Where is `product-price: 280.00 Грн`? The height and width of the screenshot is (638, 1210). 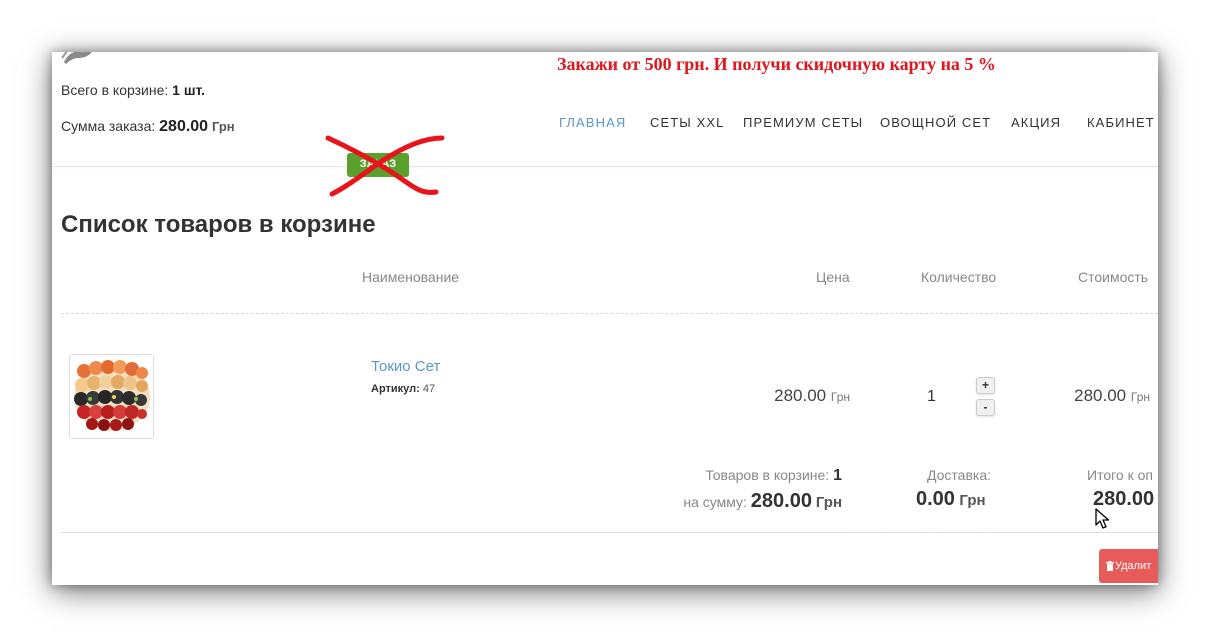
product-price: 280.00 Грн is located at coordinates (812, 396).